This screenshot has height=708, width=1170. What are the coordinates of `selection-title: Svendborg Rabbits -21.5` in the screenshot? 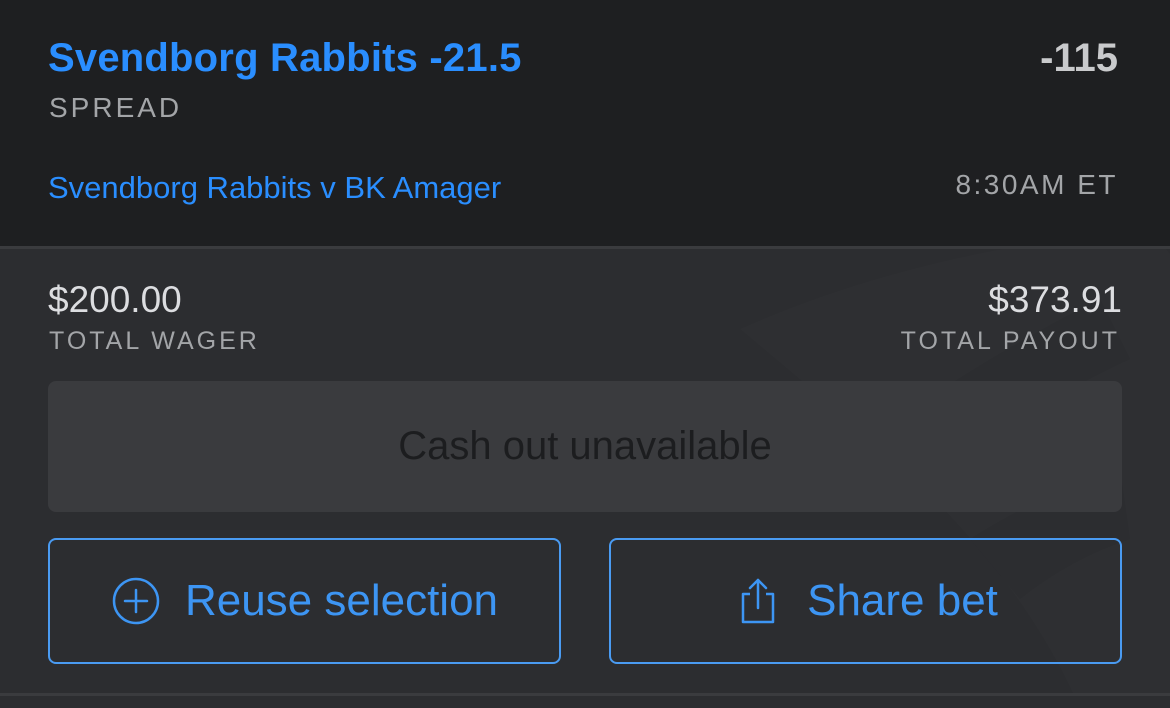 It's located at (285, 58).